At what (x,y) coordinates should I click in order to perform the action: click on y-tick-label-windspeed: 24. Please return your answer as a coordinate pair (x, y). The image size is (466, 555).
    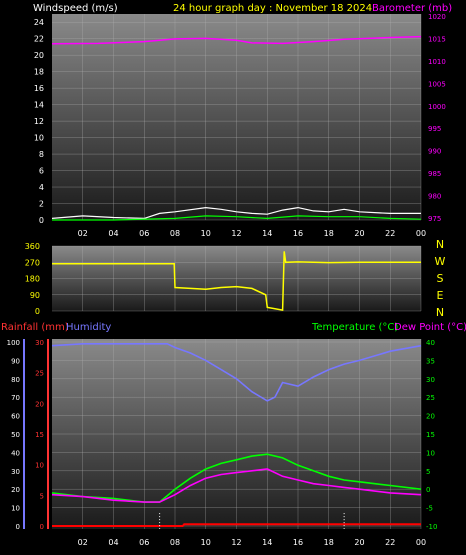
    Looking at the image, I should click on (39, 22).